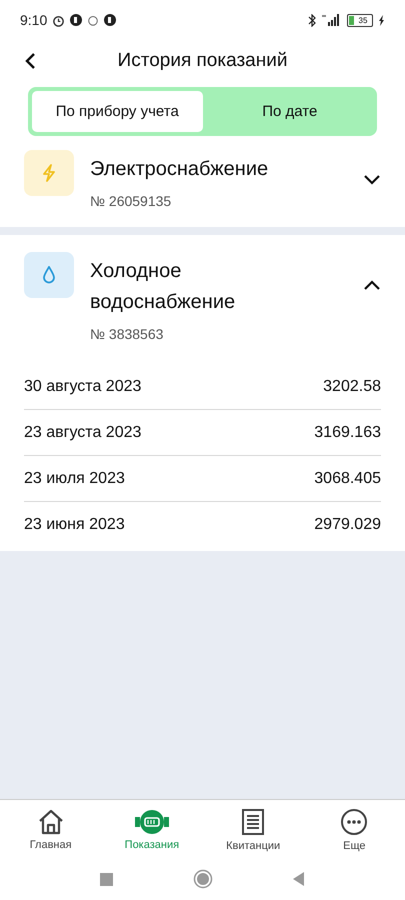  I want to click on nav-item: Показания, so click(151, 830).